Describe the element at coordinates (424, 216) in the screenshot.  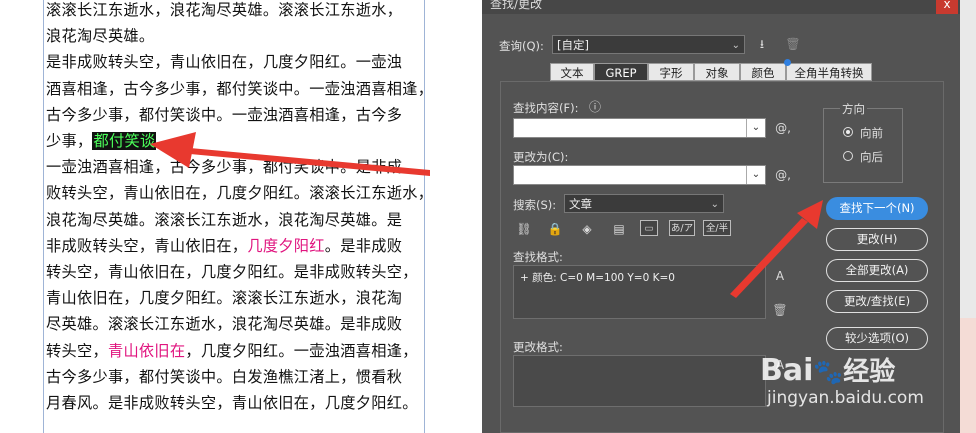
I see `text-frame-right-edge` at that location.